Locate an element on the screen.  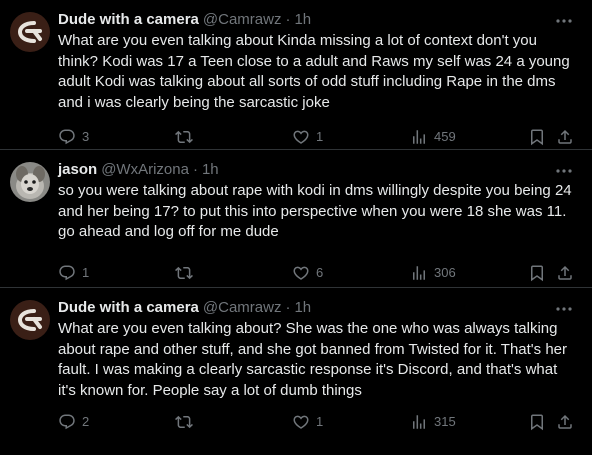
user-handle: @WxArizona is located at coordinates (145, 170).